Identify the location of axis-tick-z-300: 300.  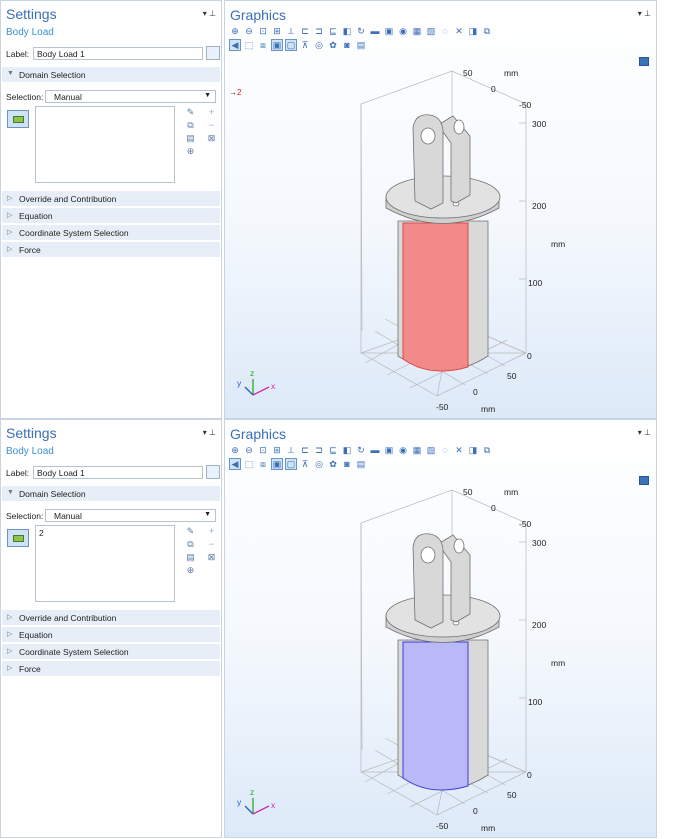
(539, 124).